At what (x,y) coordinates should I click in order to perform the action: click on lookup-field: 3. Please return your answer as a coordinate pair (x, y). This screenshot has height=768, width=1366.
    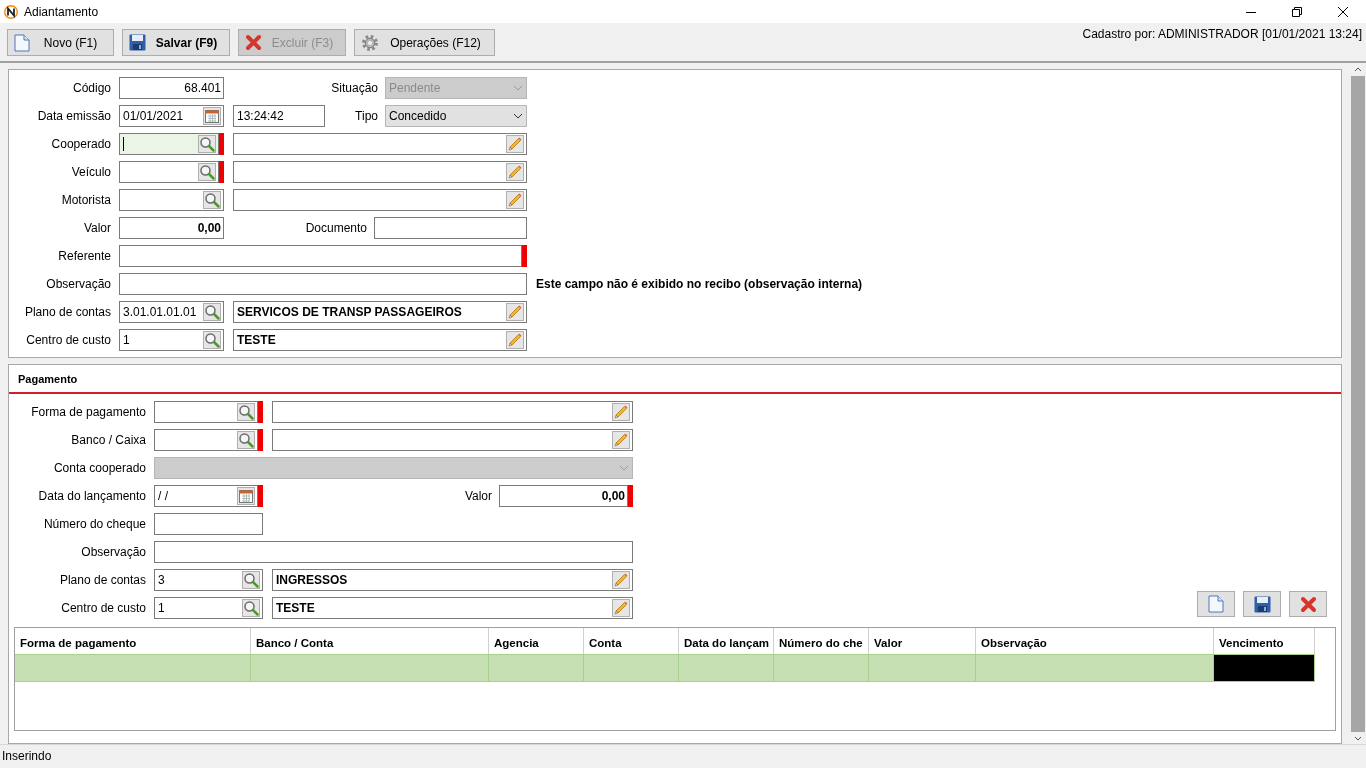
    Looking at the image, I should click on (208, 580).